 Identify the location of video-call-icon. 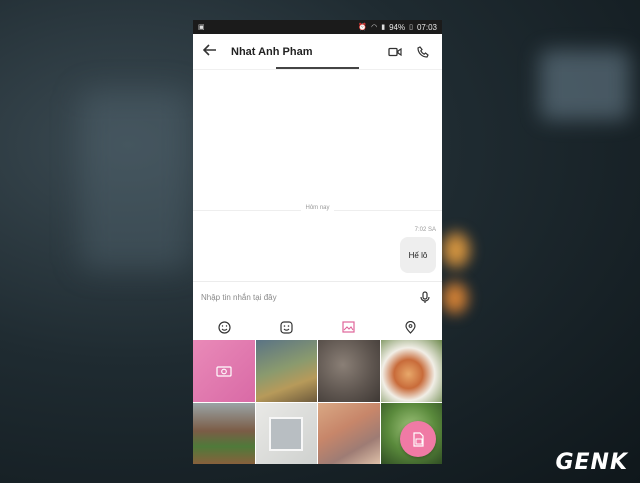
(395, 52).